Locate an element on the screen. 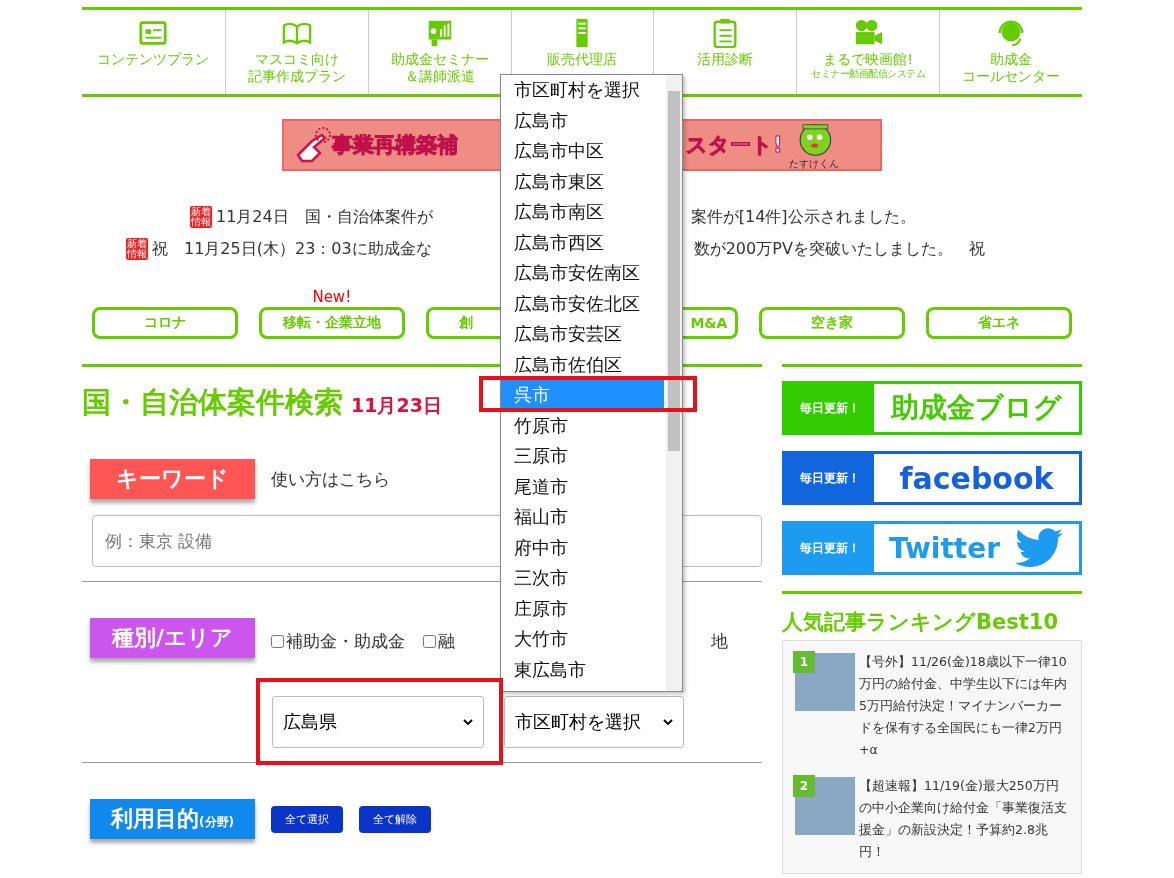 The height and width of the screenshot is (878, 1174). banner-label: facebook is located at coordinates (976, 478).